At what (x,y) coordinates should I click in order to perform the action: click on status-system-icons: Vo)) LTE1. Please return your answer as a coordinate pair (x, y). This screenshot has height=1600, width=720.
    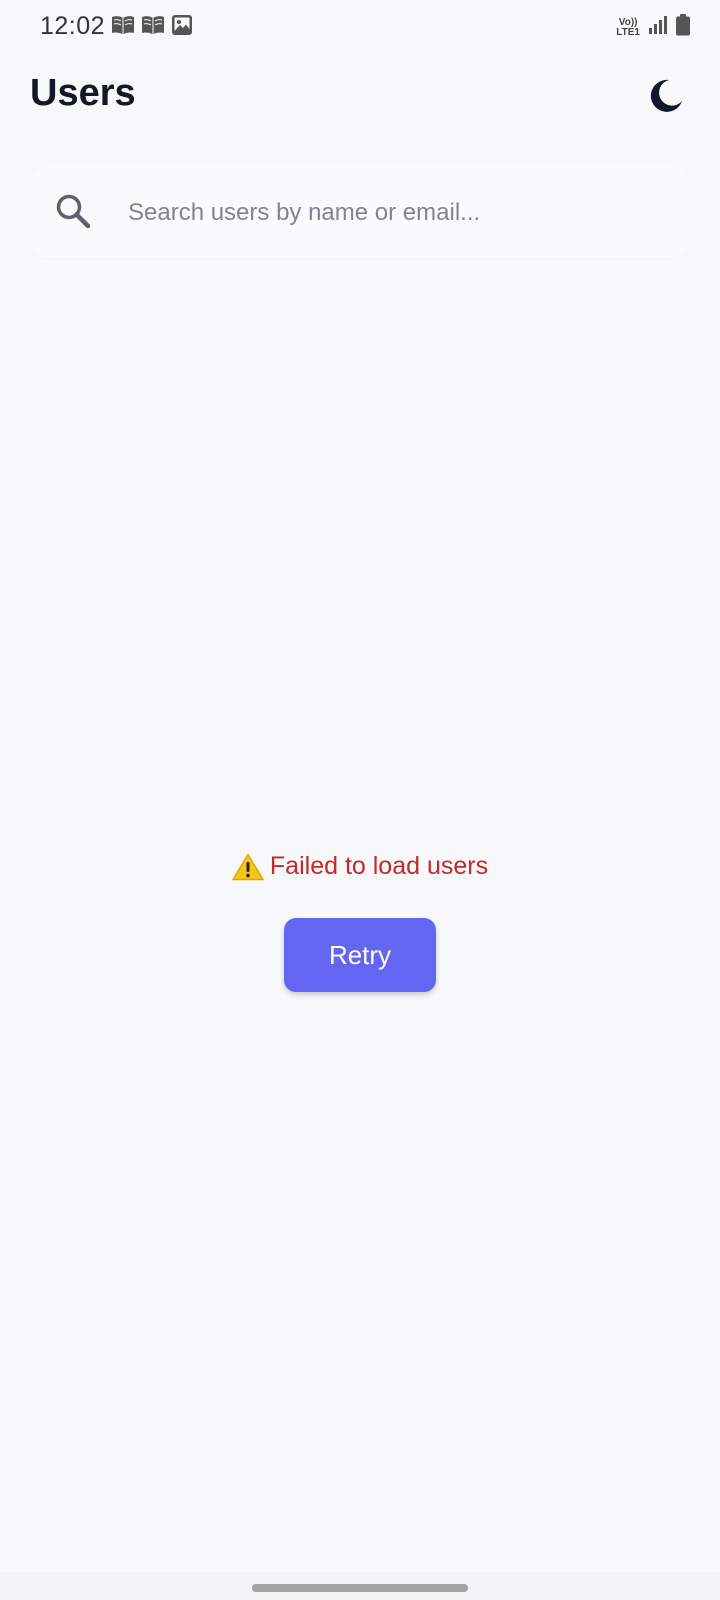
    Looking at the image, I should click on (653, 27).